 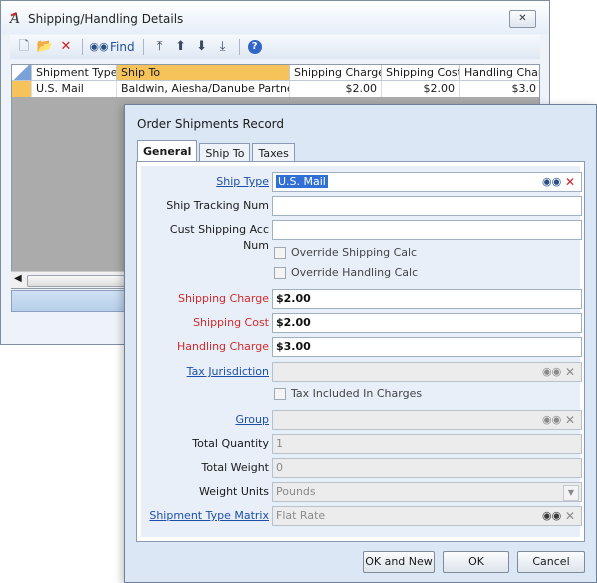 I want to click on tab-ship-to: Ship To, so click(x=225, y=152).